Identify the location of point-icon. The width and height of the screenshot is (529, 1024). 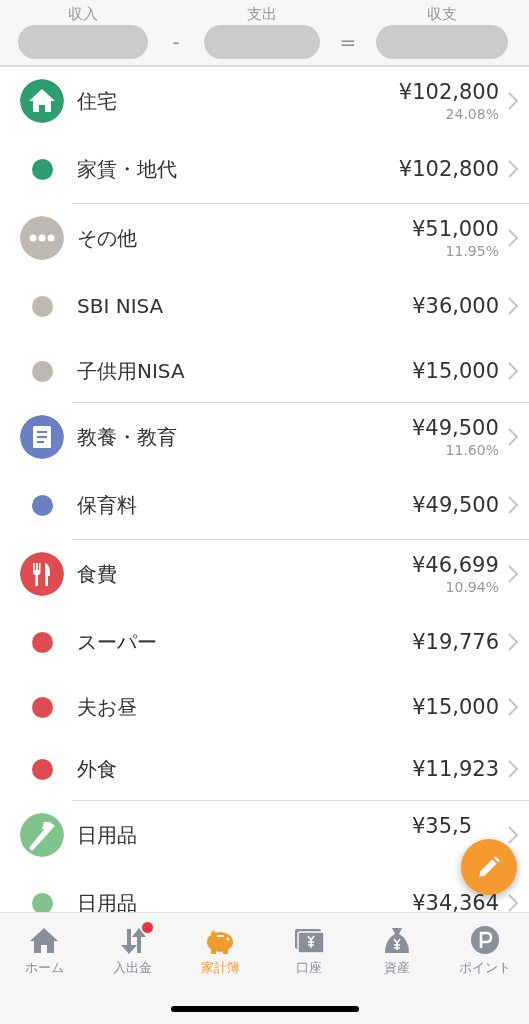
(484, 940).